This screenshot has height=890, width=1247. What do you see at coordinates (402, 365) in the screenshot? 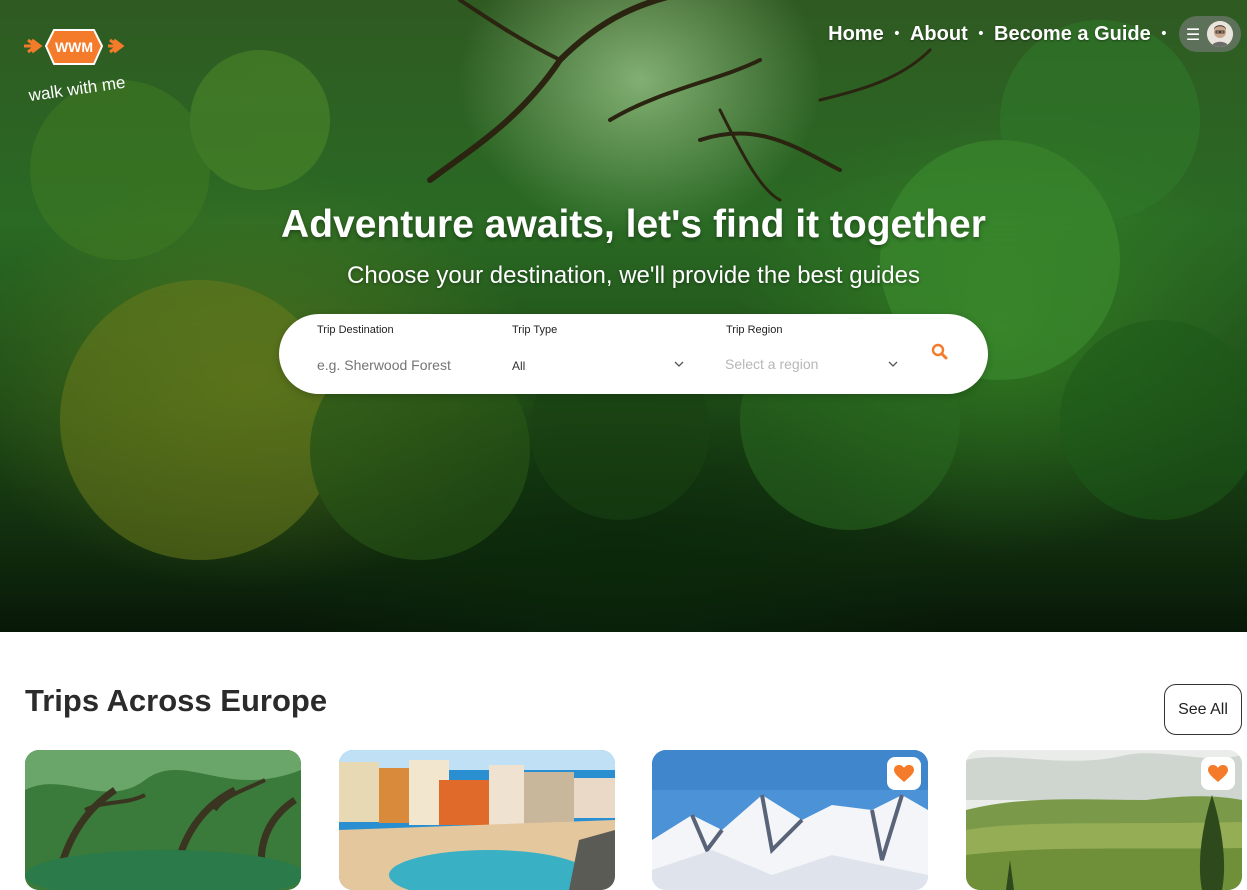
I see `destination-input` at bounding box center [402, 365].